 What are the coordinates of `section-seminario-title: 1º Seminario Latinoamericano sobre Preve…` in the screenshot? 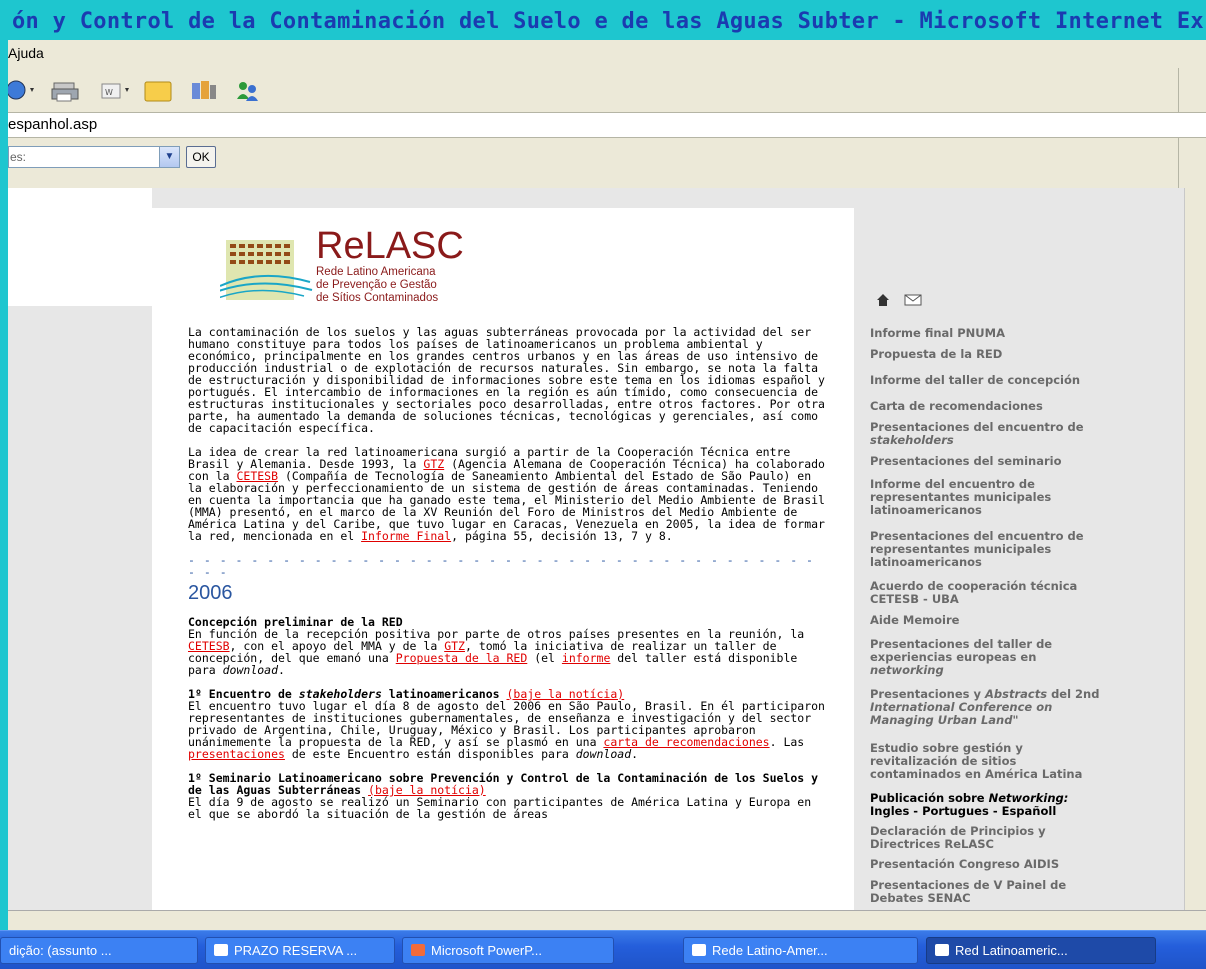 It's located at (503, 784).